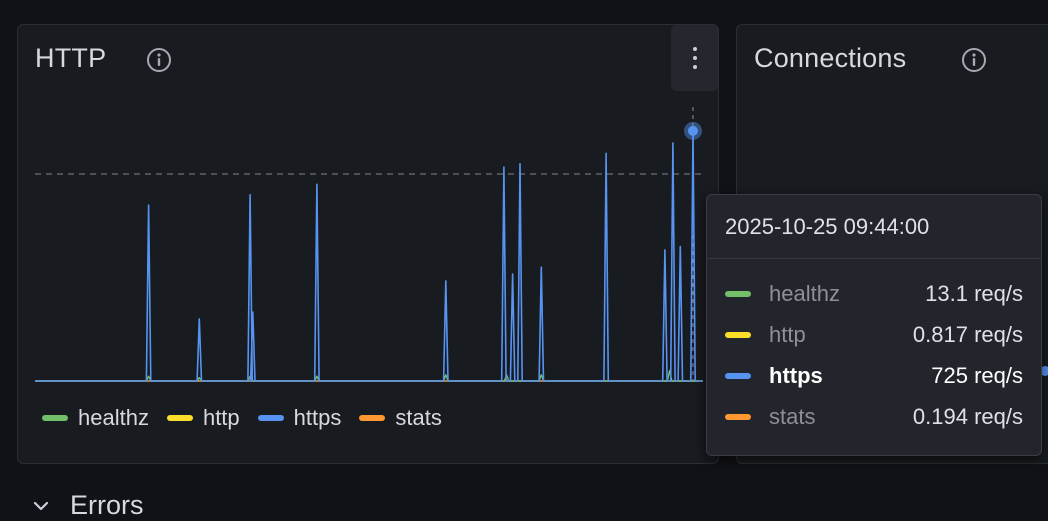  Describe the element at coordinates (974, 293) in the screenshot. I see `tooltip-series-value: 13.1 req/s` at that location.